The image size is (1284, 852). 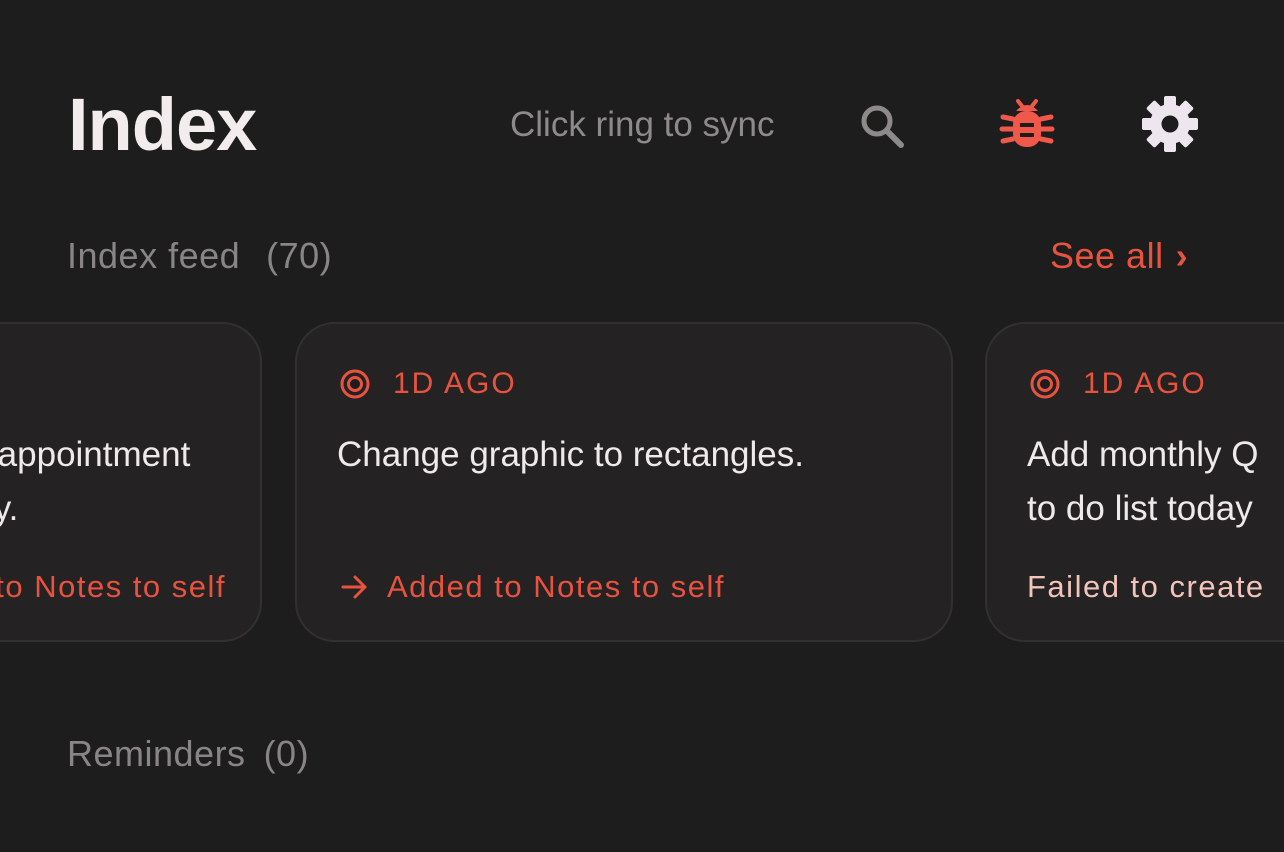 I want to click on card-body-line: Add monthly Q, so click(x=1143, y=454).